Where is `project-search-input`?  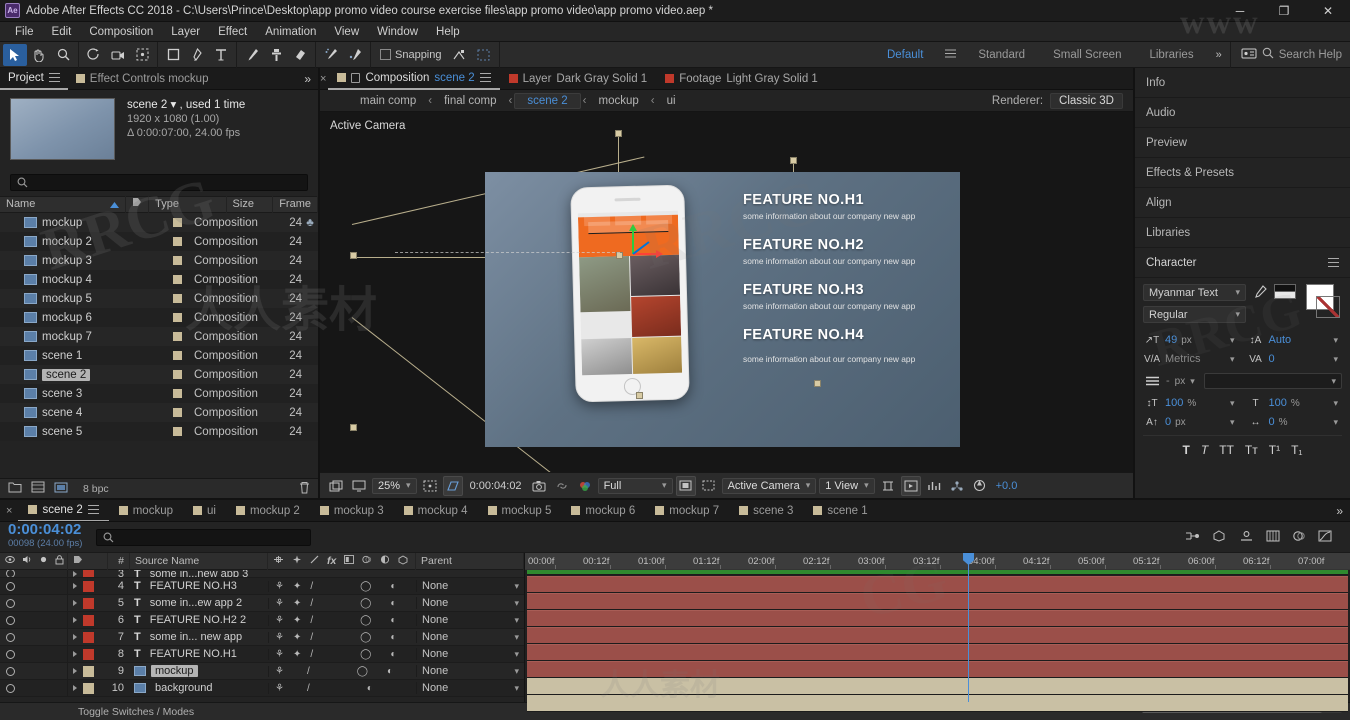
project-search-input is located at coordinates (159, 182).